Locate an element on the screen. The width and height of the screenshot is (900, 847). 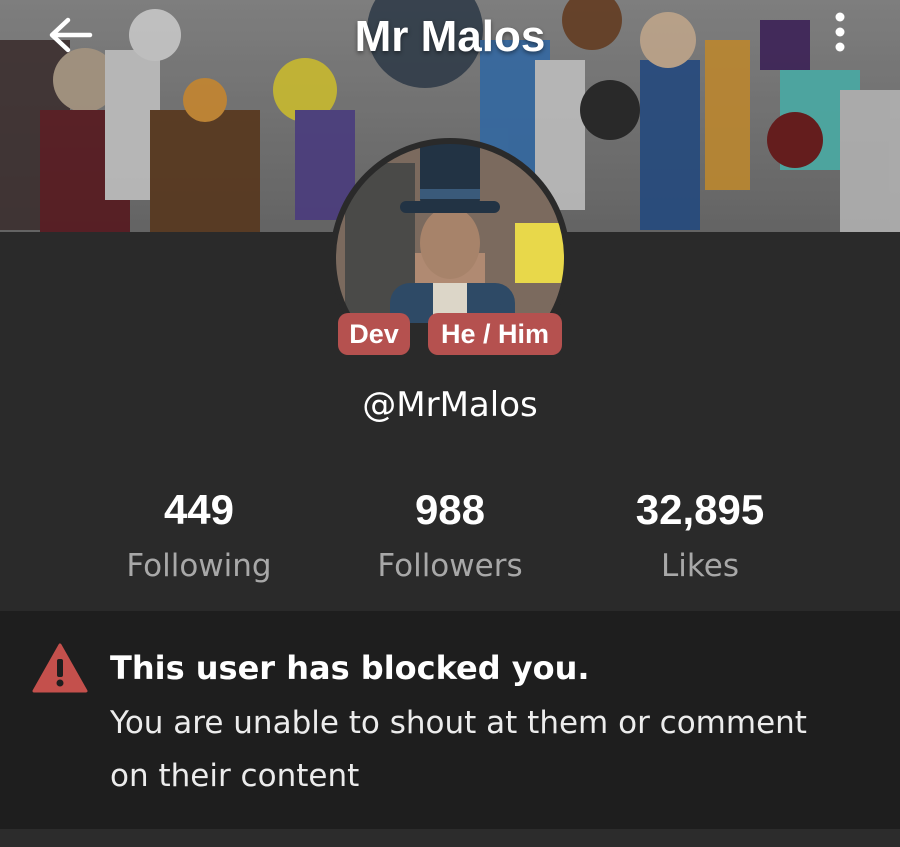
followers-count: 988 is located at coordinates (450, 509).